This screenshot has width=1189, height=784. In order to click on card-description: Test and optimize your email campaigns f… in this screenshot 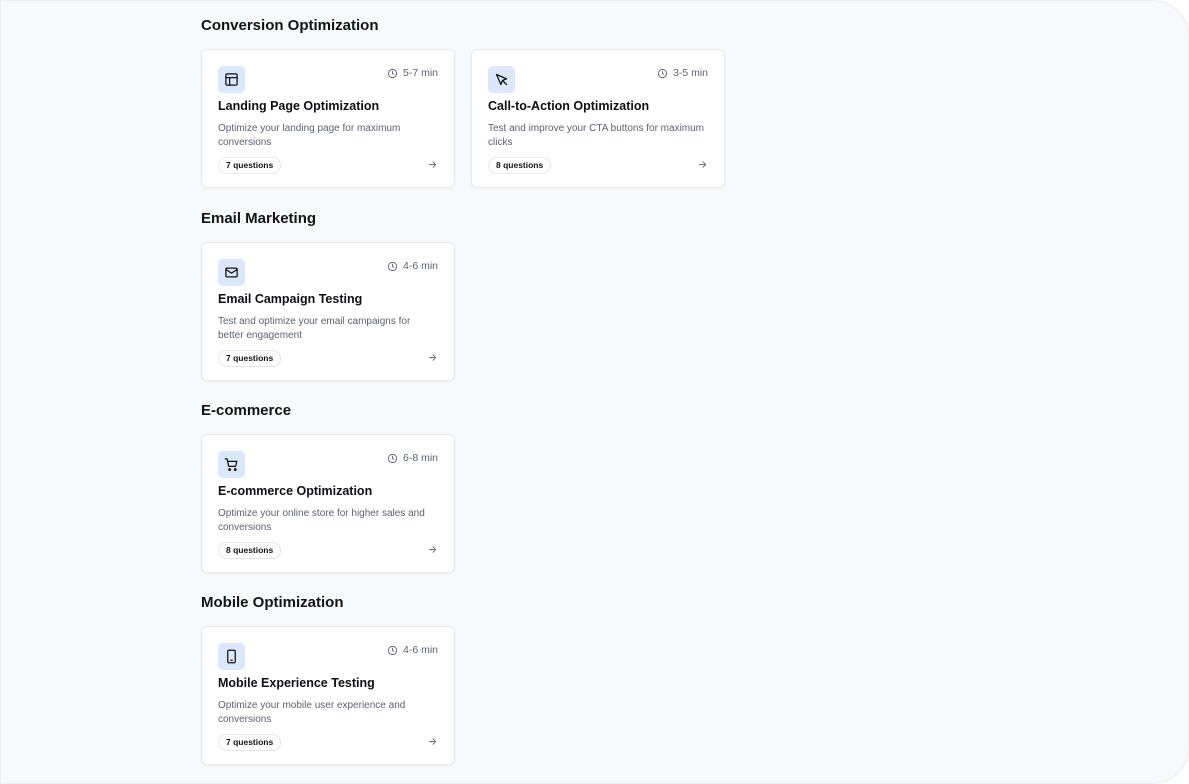, I will do `click(314, 328)`.